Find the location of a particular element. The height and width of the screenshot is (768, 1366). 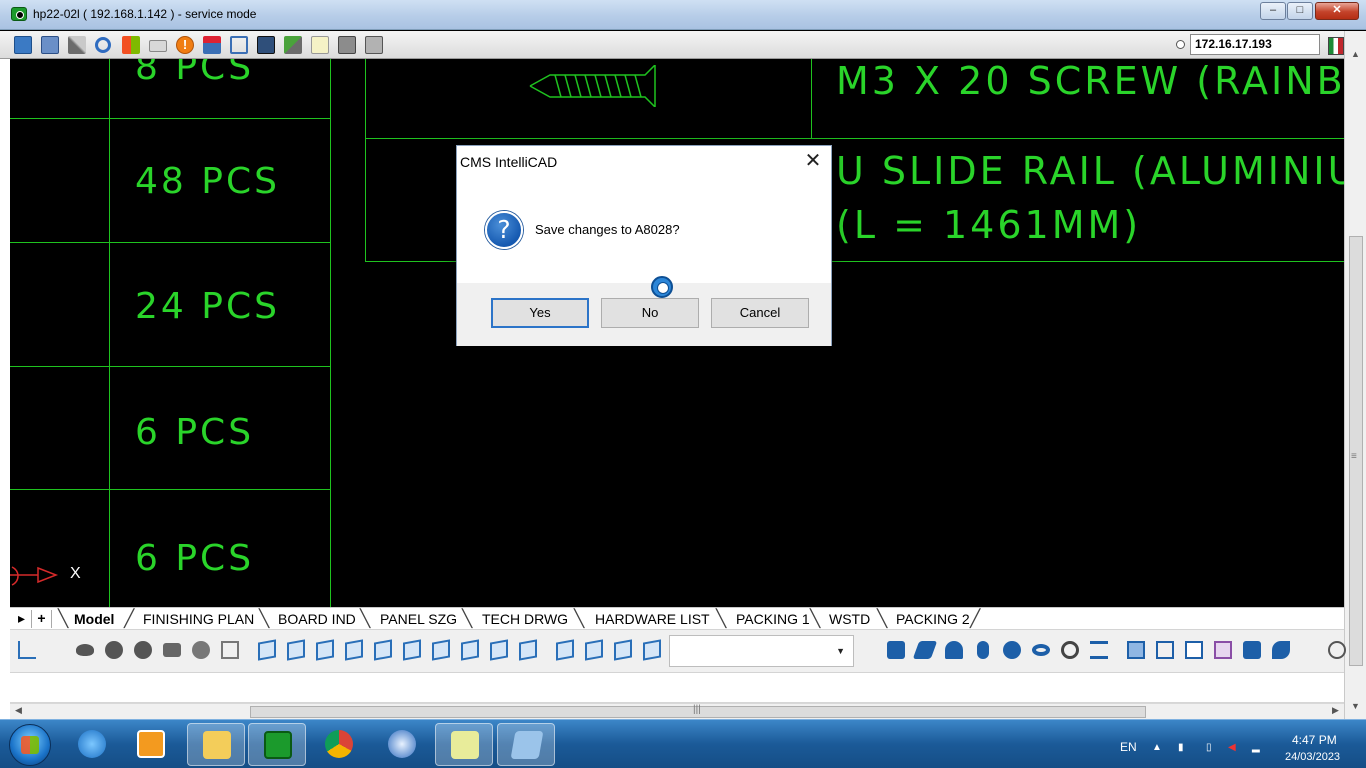

view-iso-3-icon is located at coordinates (623, 650).